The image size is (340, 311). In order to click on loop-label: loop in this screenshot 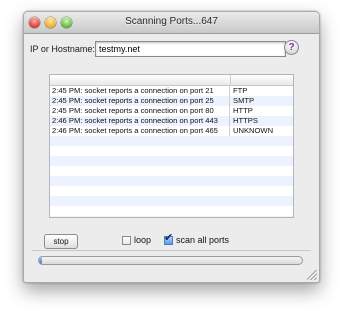, I will do `click(143, 240)`.